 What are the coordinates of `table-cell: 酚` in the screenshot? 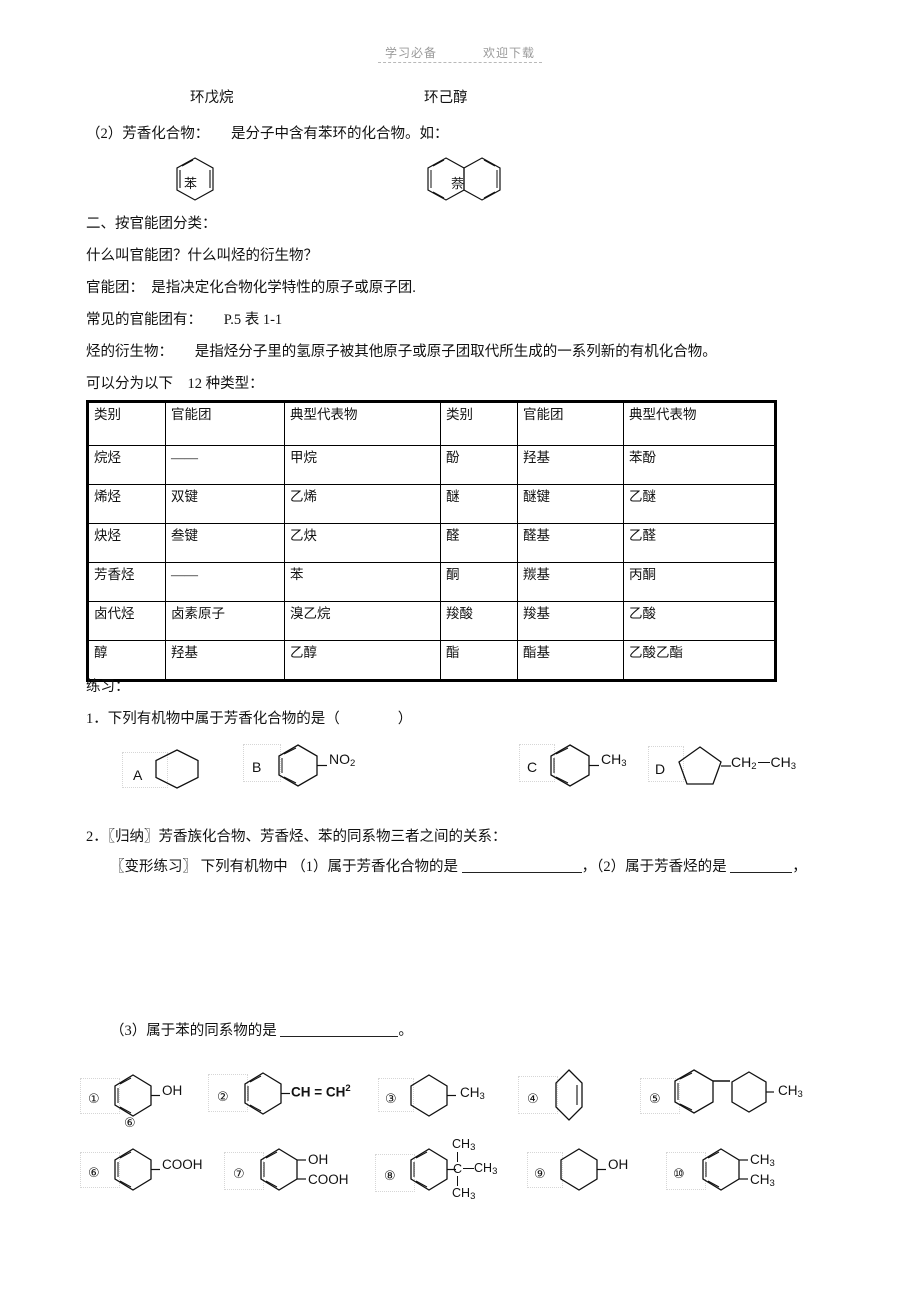 It's located at (479, 465).